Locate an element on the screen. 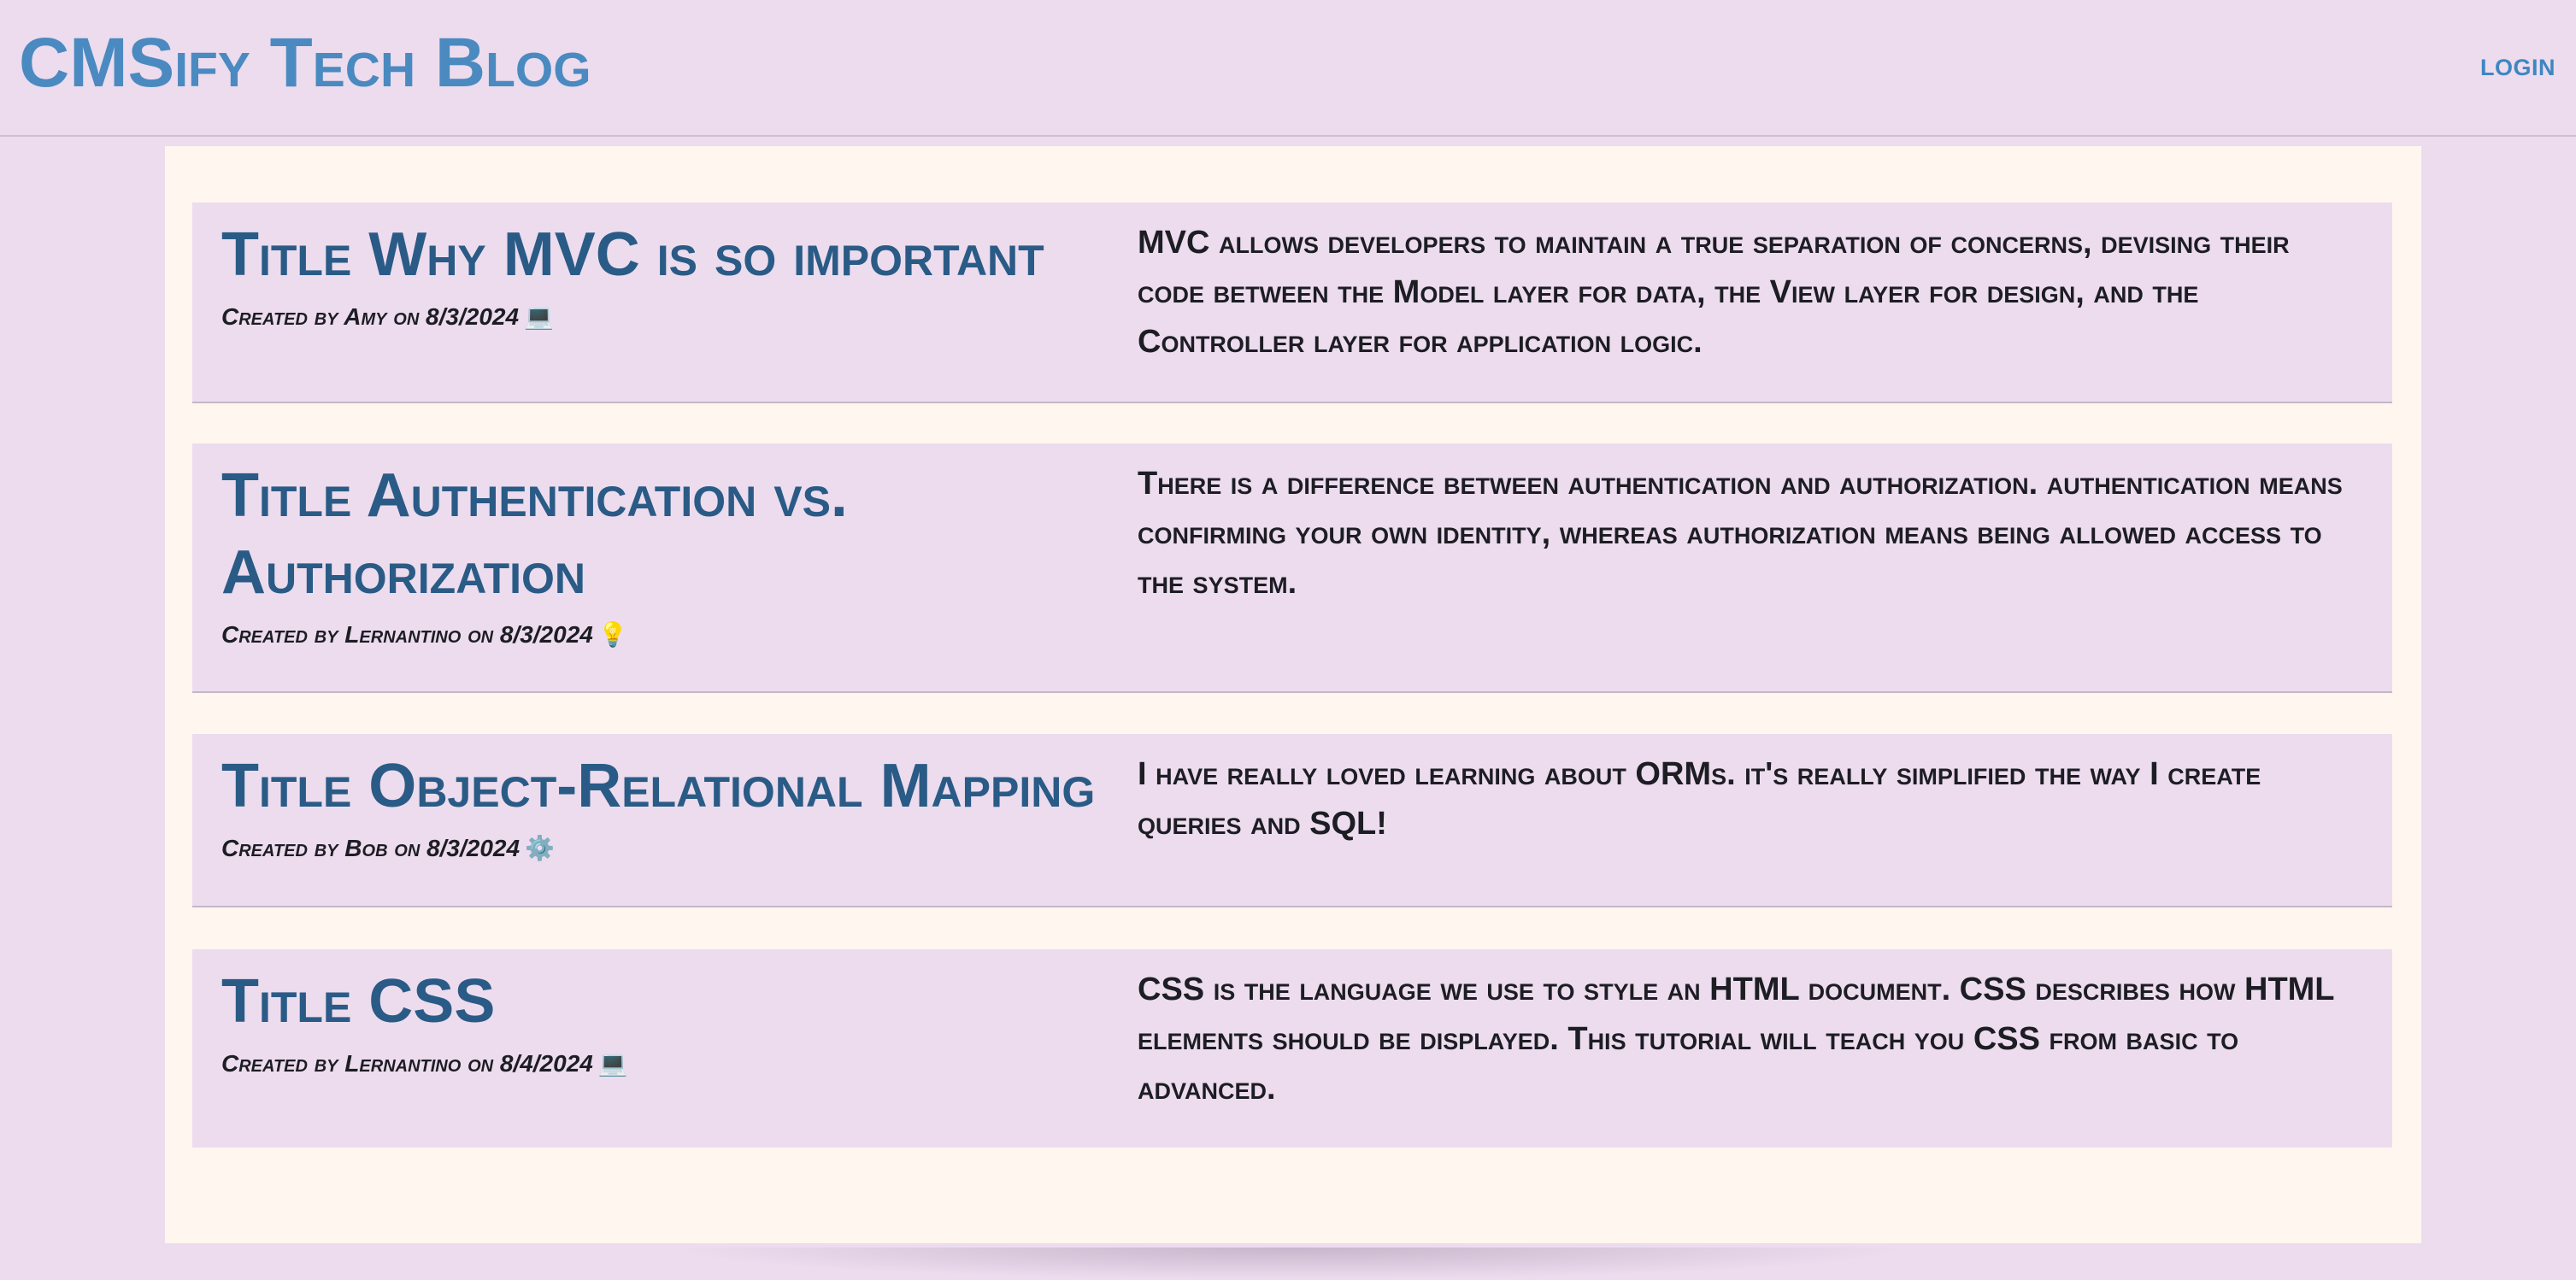 This screenshot has width=2576, height=1280. post-meta-text: Created by Lernantino on 8/4/2024 is located at coordinates (407, 1064).